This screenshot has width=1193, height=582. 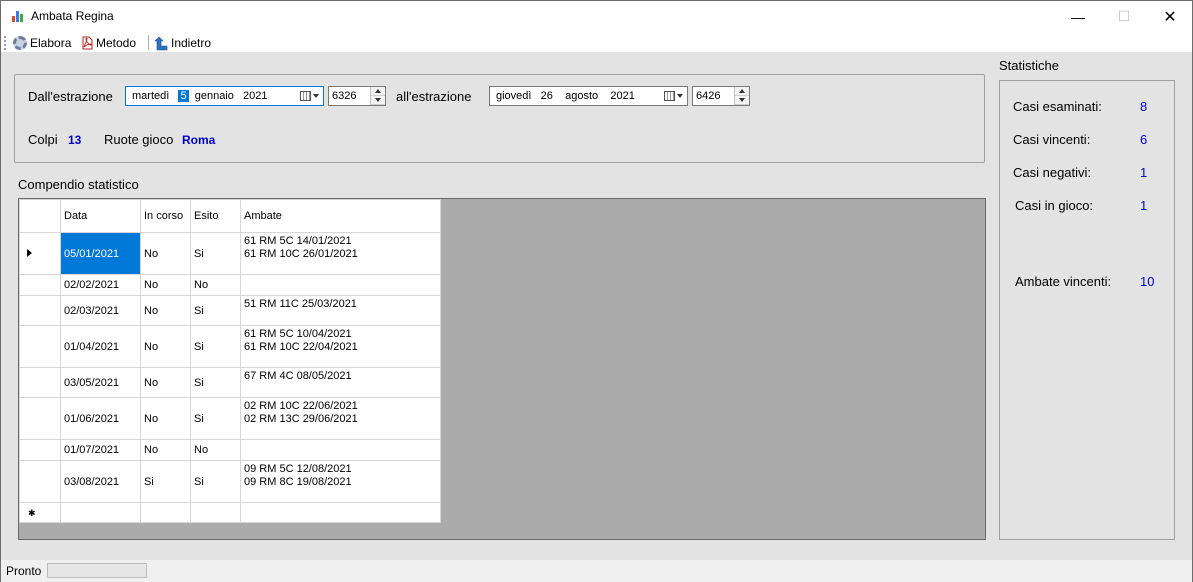 What do you see at coordinates (5, 43) in the screenshot?
I see `toolbar-grip` at bounding box center [5, 43].